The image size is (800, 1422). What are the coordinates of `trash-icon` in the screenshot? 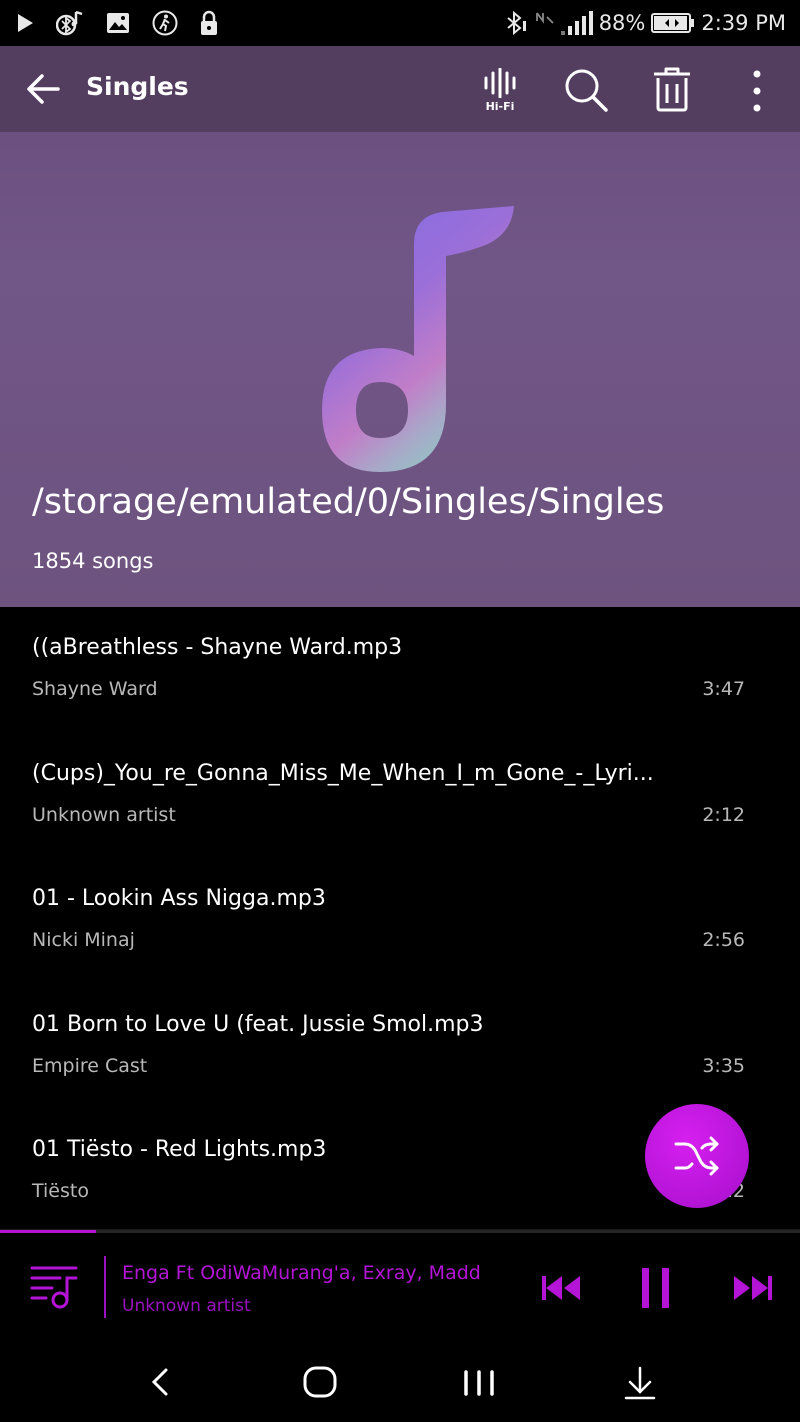 It's located at (672, 89).